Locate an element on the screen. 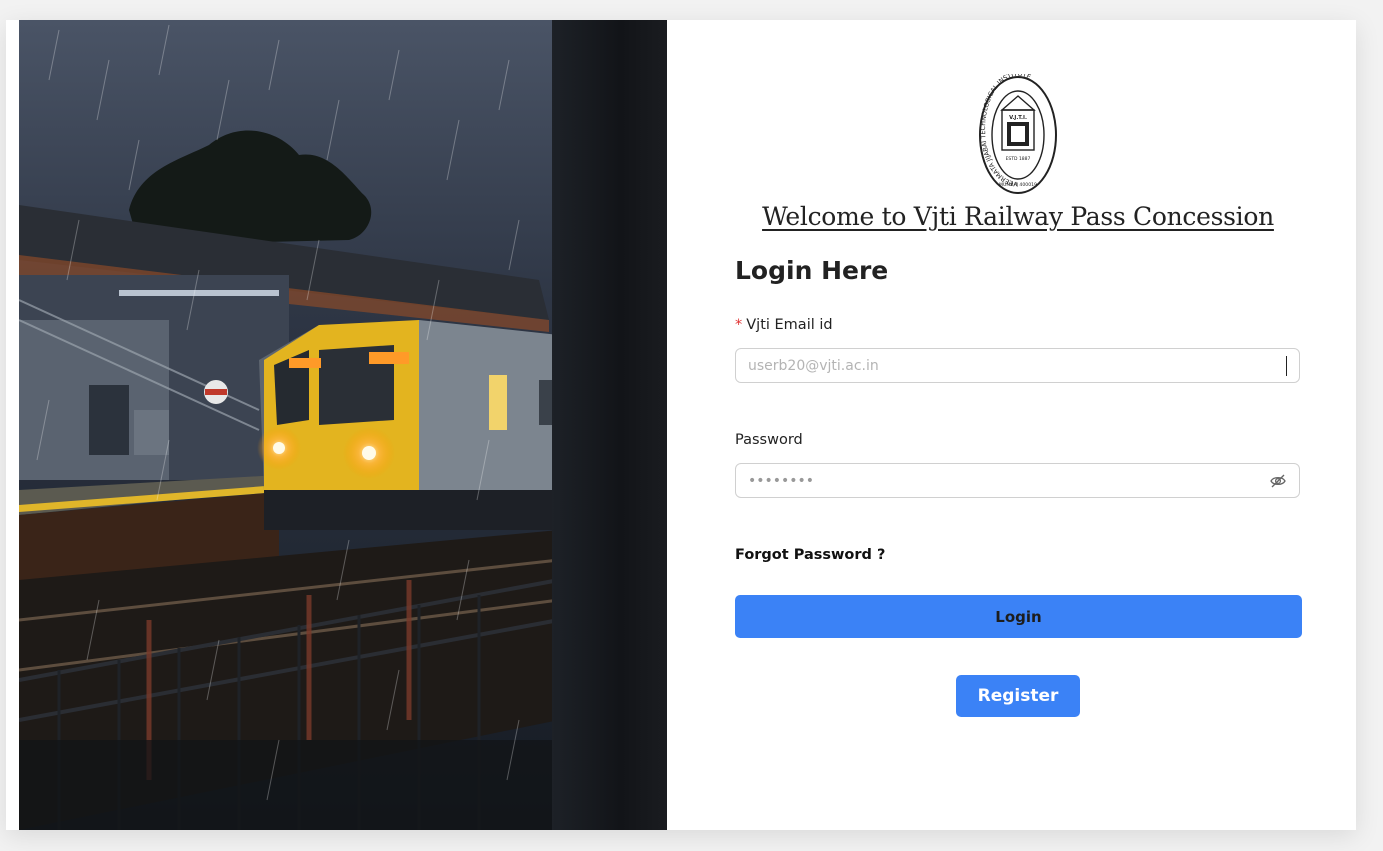 The width and height of the screenshot is (1383, 851). email-field is located at coordinates (1017, 365).